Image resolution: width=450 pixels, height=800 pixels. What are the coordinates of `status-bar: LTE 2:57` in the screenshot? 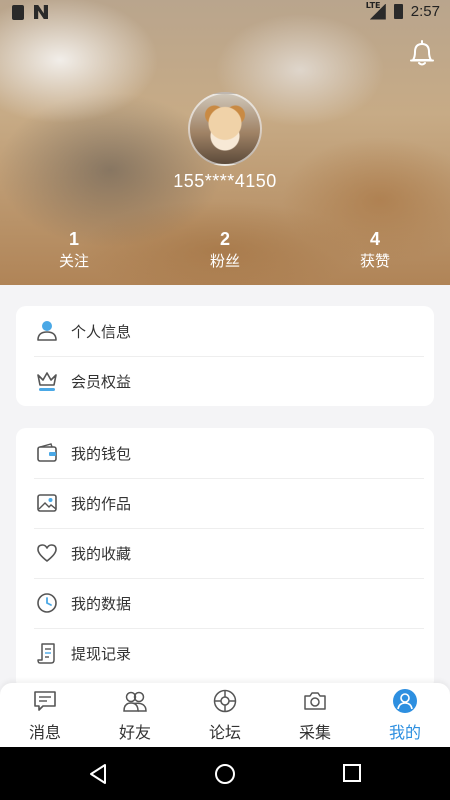 It's located at (225, 13).